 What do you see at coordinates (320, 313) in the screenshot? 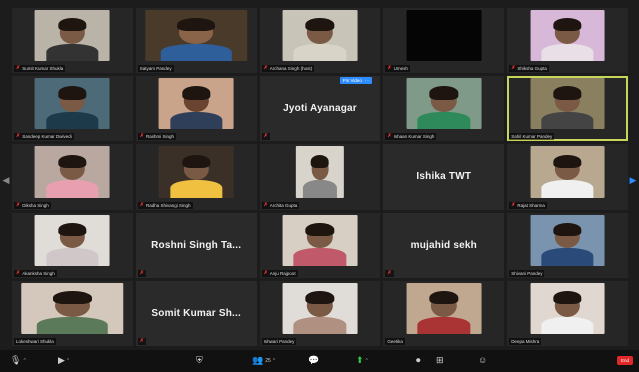
I see `participant-tile: Ishwari Pandey` at bounding box center [320, 313].